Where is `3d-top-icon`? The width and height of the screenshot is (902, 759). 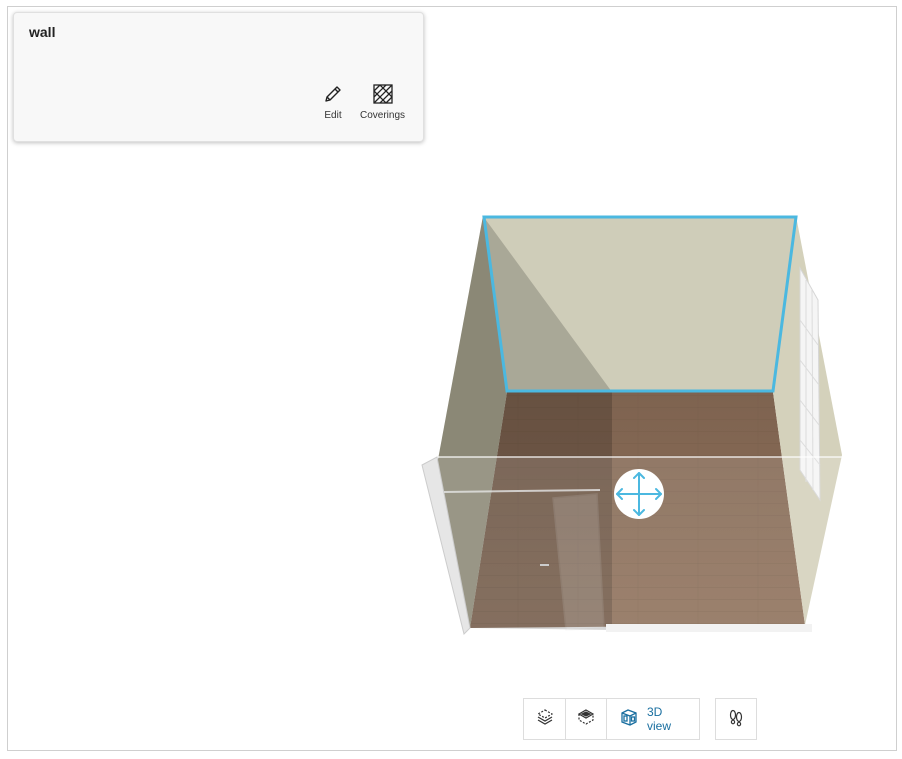 3d-top-icon is located at coordinates (586, 719).